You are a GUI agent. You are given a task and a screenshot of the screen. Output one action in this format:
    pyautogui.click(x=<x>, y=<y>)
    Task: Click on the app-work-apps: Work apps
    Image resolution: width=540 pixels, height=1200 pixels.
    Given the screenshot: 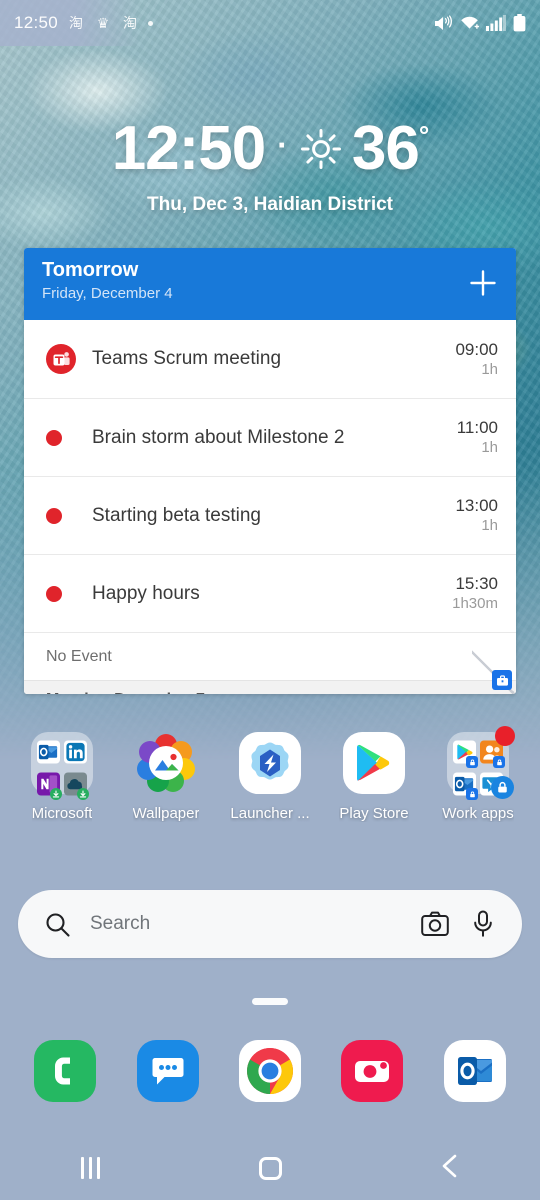 What is the action you would take?
    pyautogui.click(x=478, y=774)
    